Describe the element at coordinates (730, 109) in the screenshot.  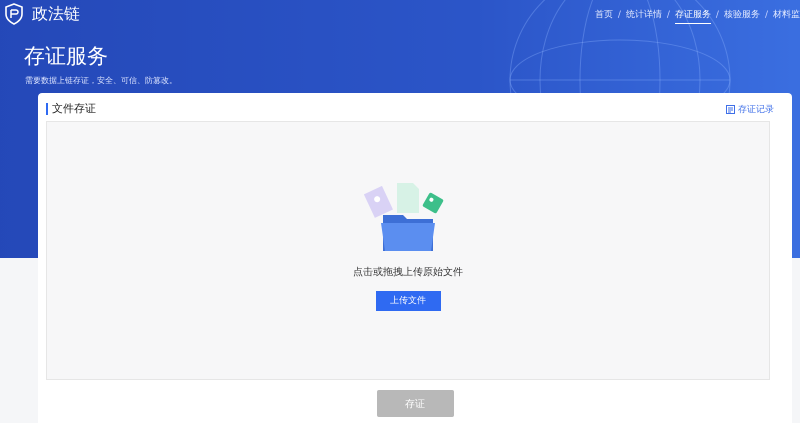
I see `list-icon` at that location.